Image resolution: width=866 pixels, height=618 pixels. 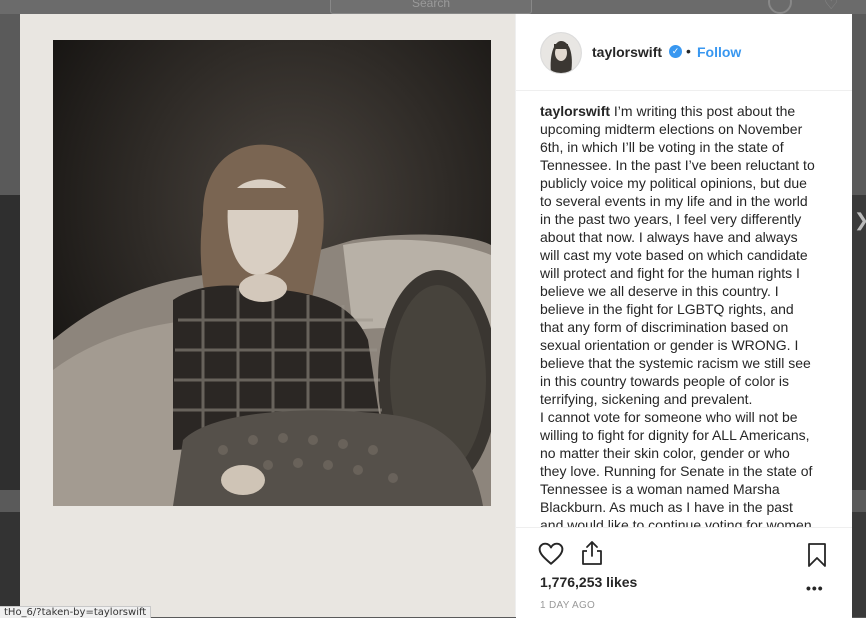 What do you see at coordinates (431, 7) in the screenshot?
I see `background-search-input: Search` at bounding box center [431, 7].